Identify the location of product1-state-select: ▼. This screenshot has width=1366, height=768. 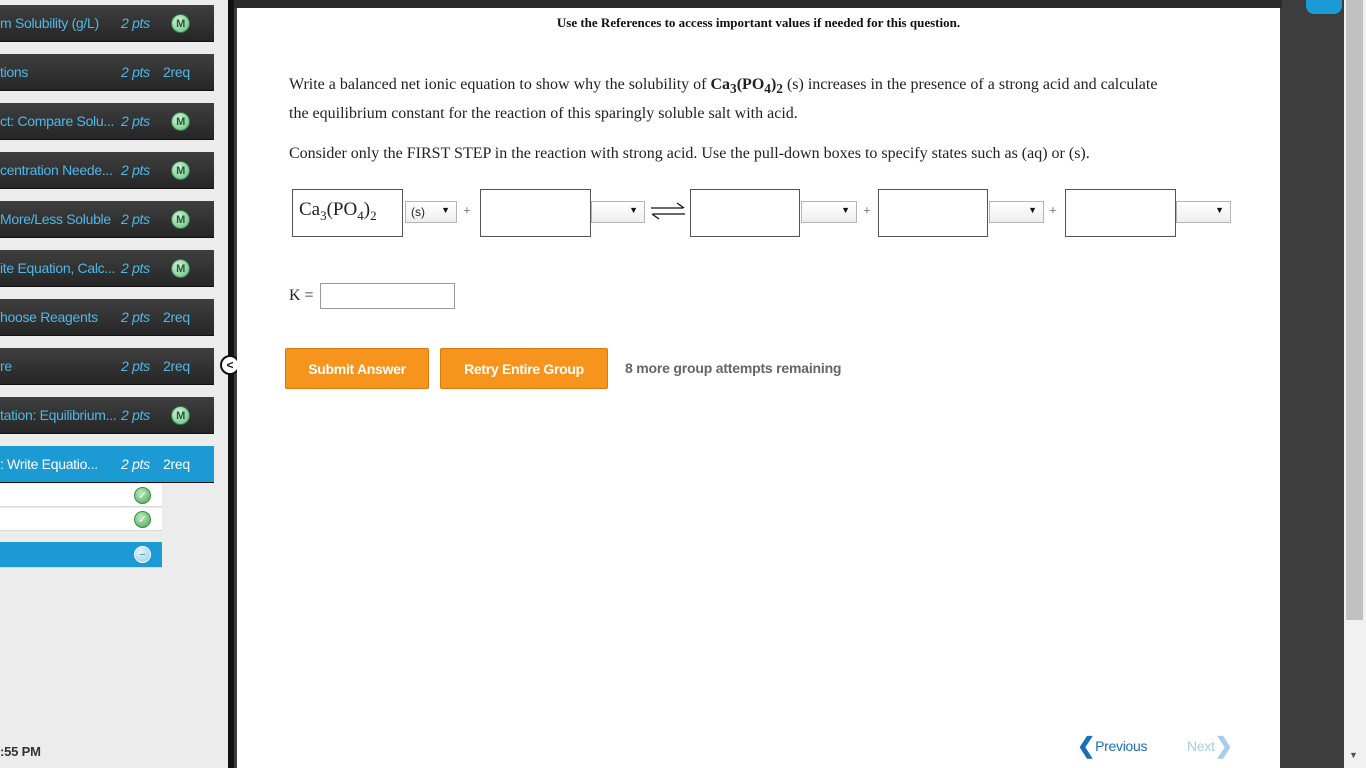
(829, 212).